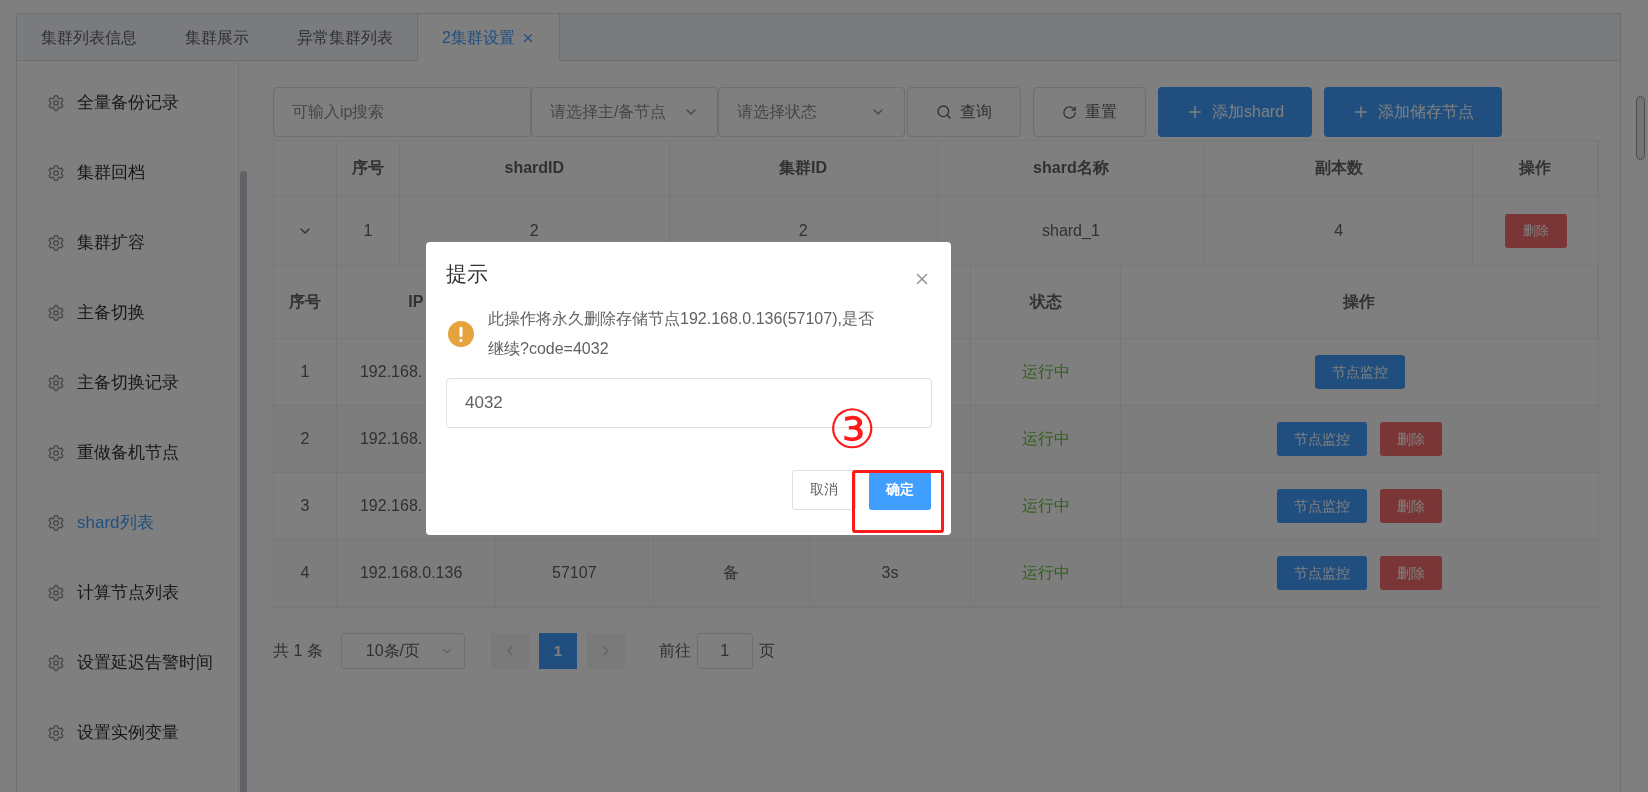 This screenshot has width=1648, height=792. Describe the element at coordinates (724, 651) in the screenshot. I see `page-number-field: 1` at that location.